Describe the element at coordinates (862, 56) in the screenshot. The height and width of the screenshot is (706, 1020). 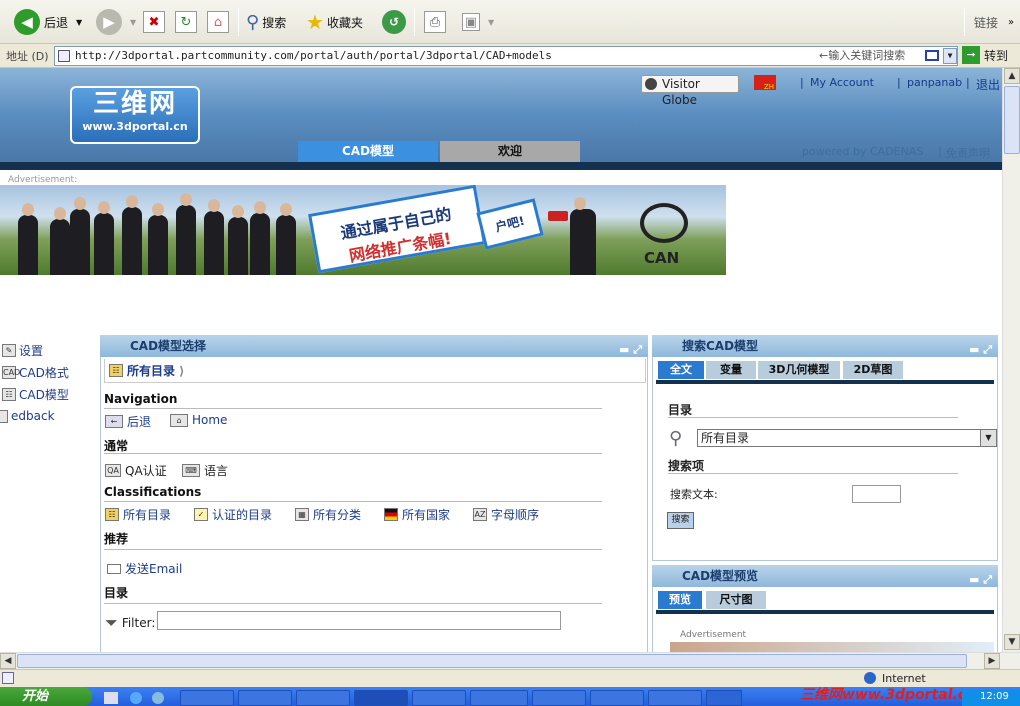
I see `keyword-search-hint: ←输入关键词搜索` at that location.